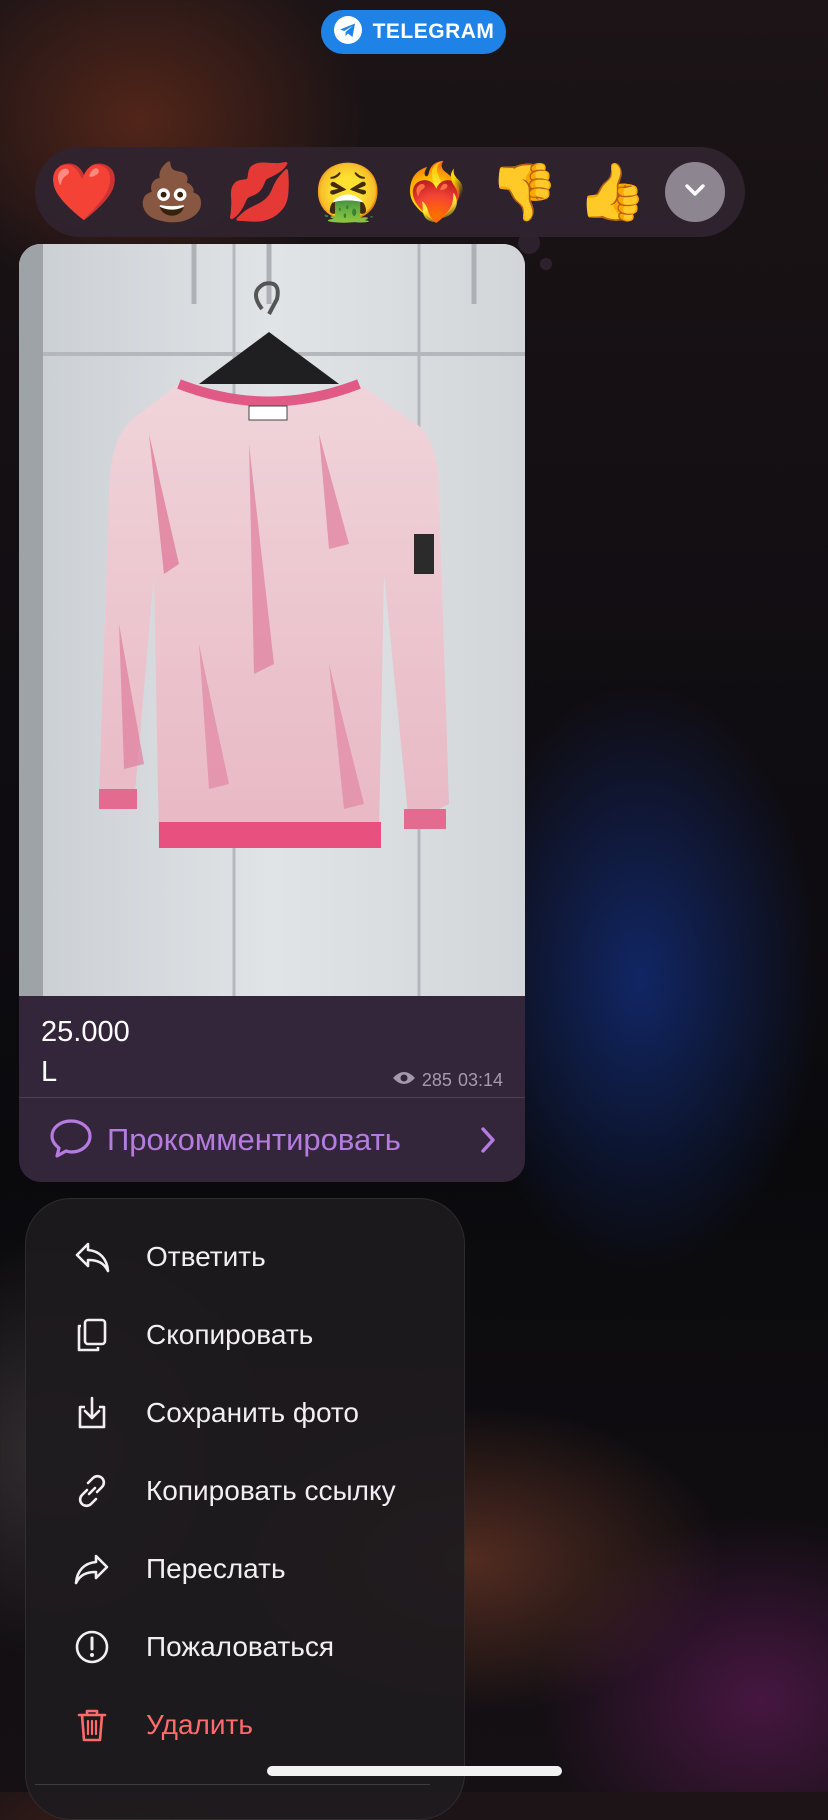 This screenshot has width=828, height=1820. What do you see at coordinates (92, 1335) in the screenshot?
I see `copy-icon` at bounding box center [92, 1335].